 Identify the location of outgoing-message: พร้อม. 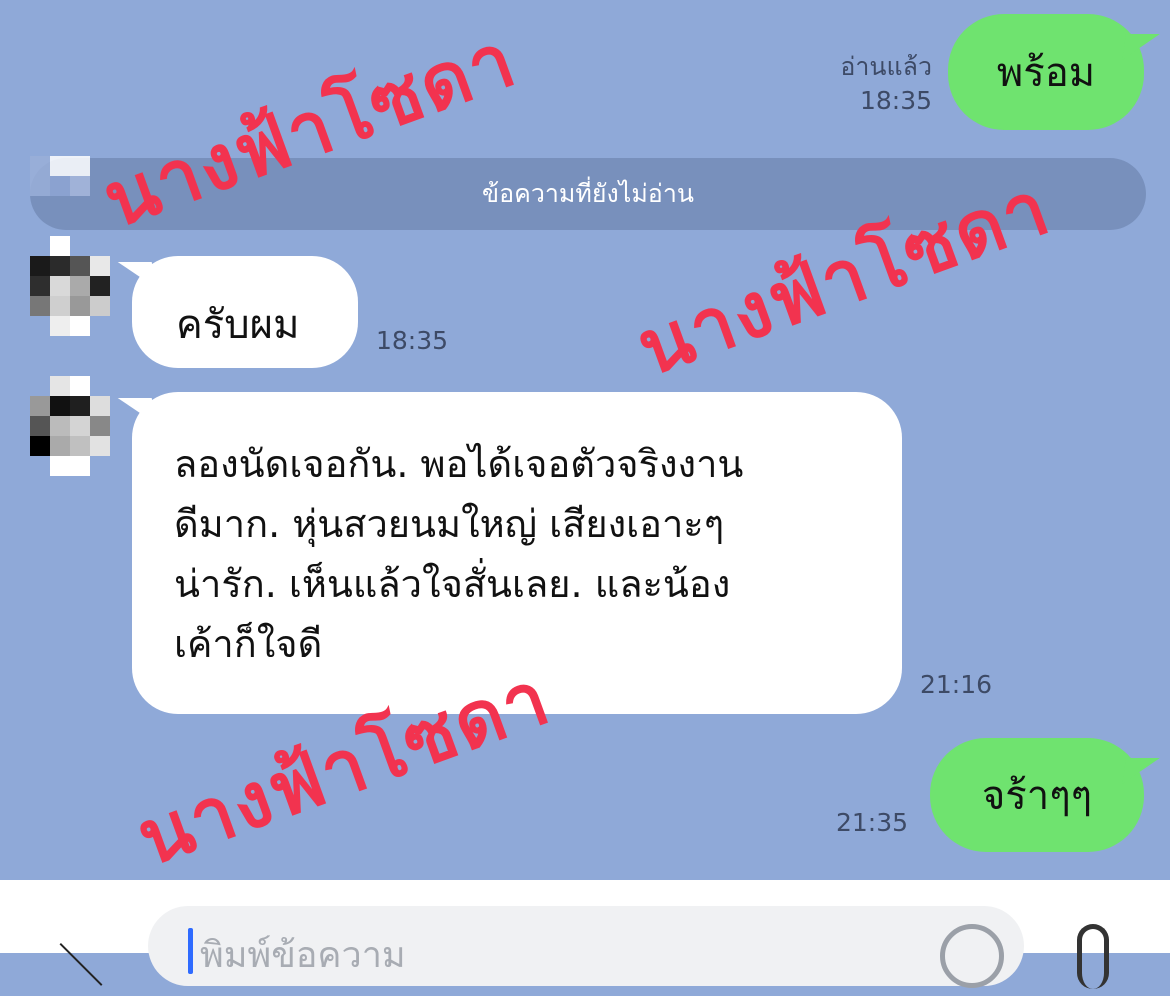
(1046, 72).